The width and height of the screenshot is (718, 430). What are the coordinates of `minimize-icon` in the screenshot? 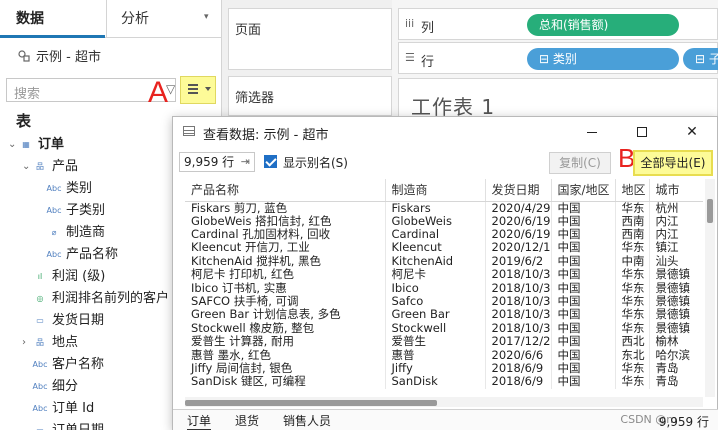 It's located at (592, 132).